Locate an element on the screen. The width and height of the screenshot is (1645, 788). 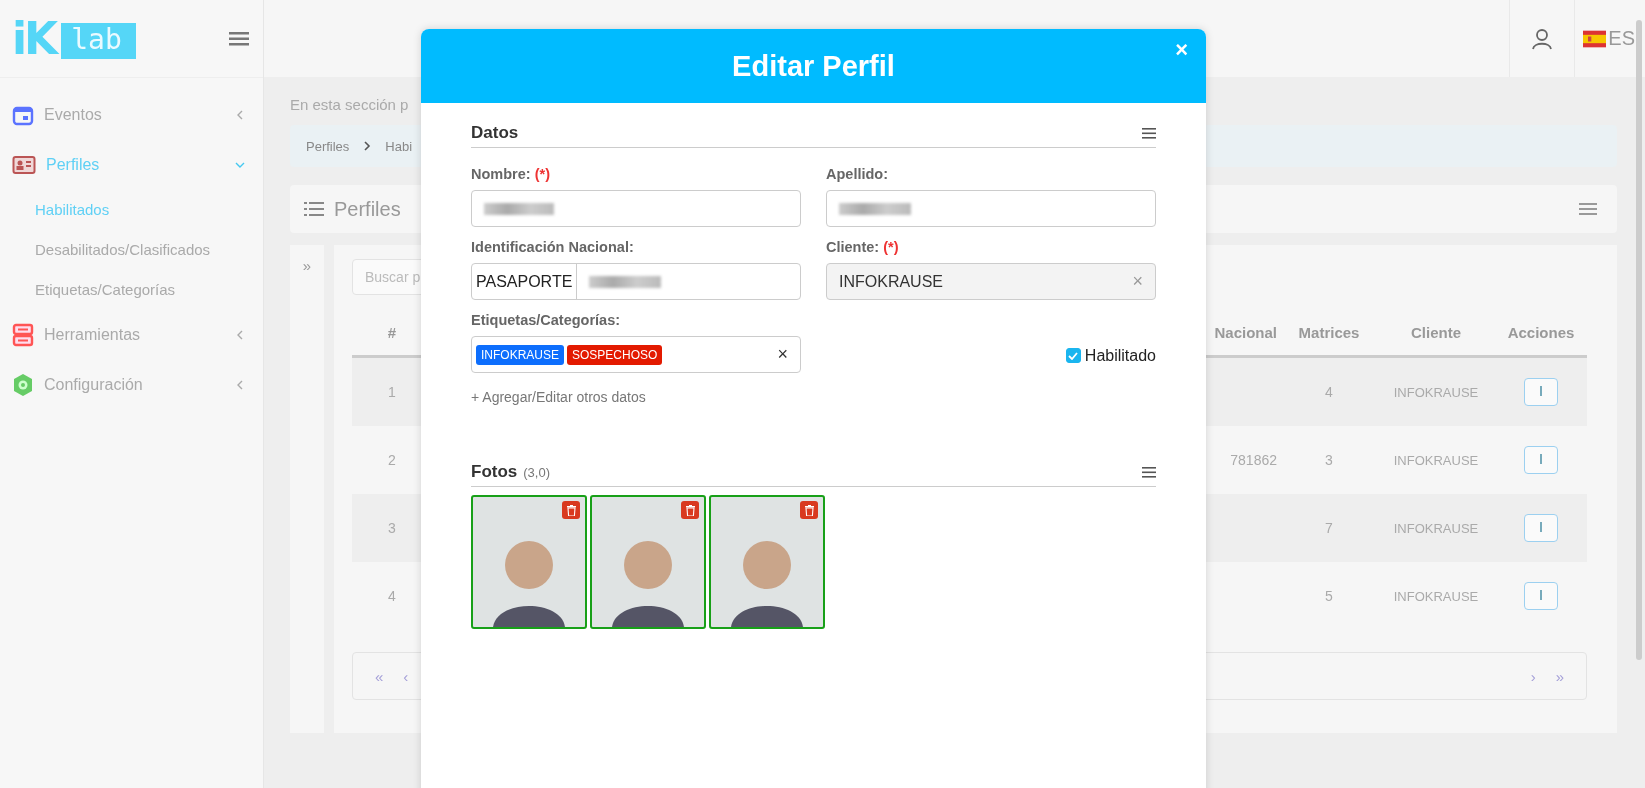
gear-icon is located at coordinates (23, 385).